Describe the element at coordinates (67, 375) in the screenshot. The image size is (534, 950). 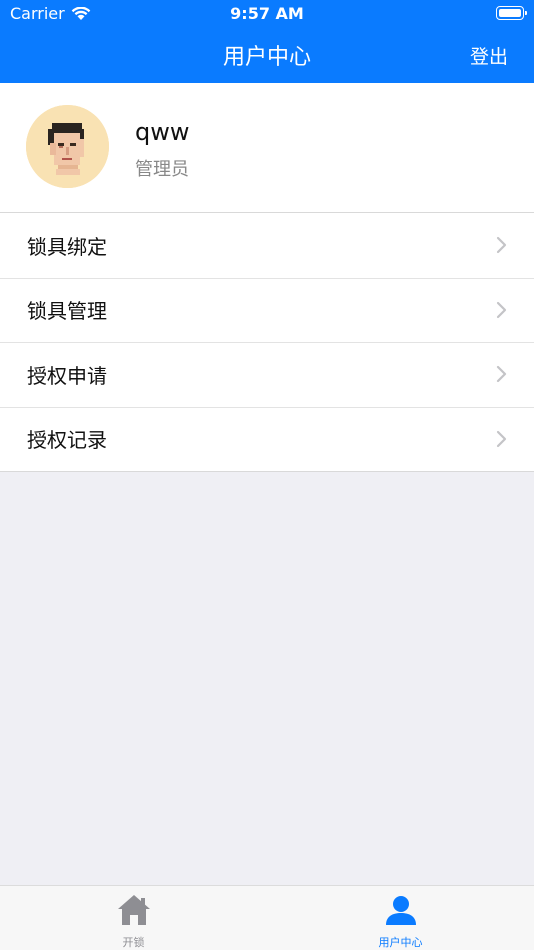
I see `menu-item-label: 授权申请` at that location.